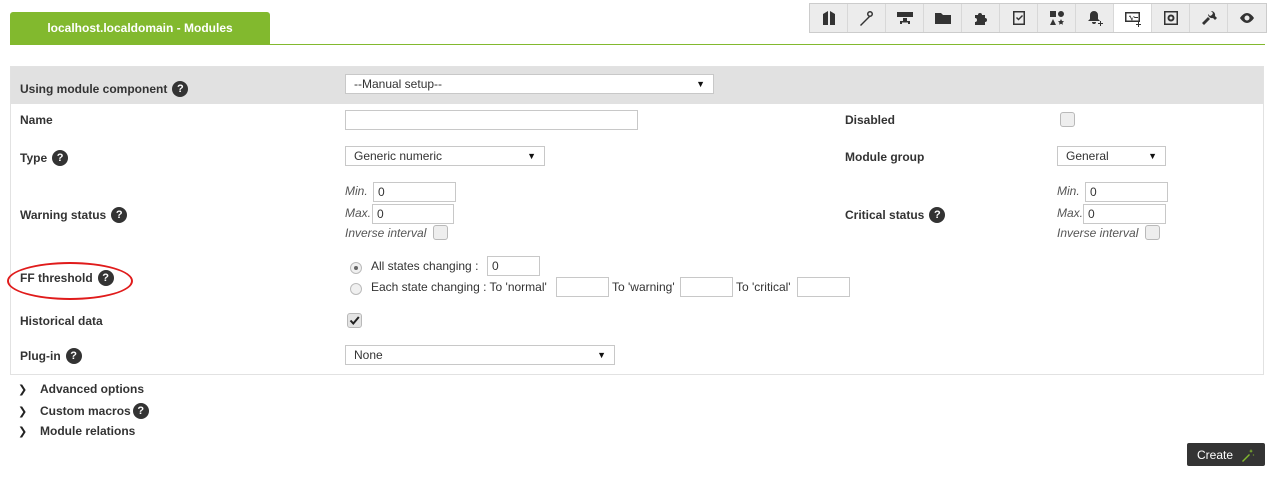 This screenshot has height=485, width=1283. Describe the element at coordinates (491, 120) in the screenshot. I see `name-input` at that location.